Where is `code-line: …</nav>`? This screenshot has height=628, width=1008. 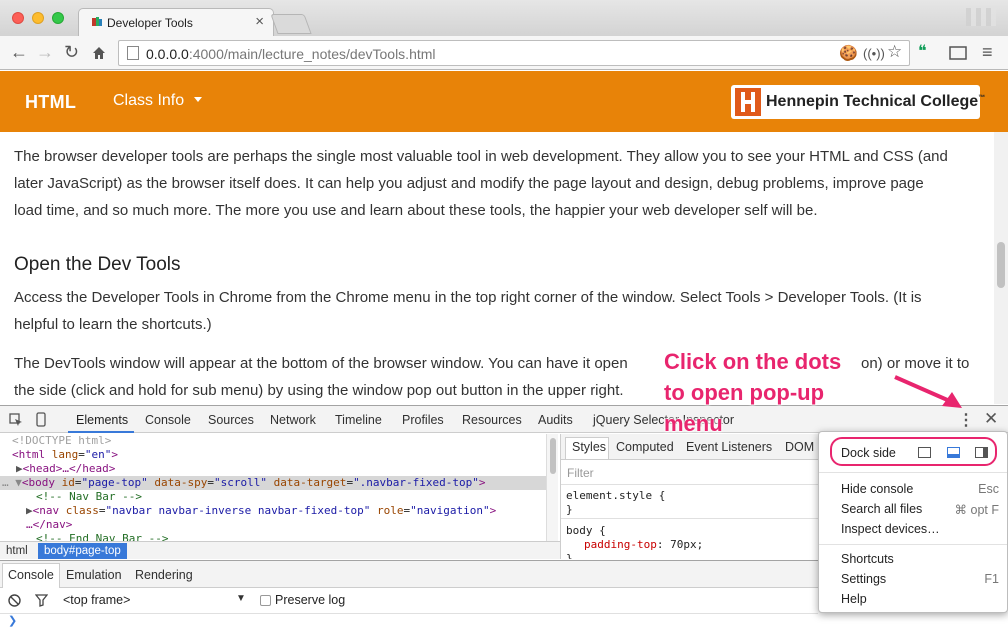 code-line: …</nav> is located at coordinates (273, 525).